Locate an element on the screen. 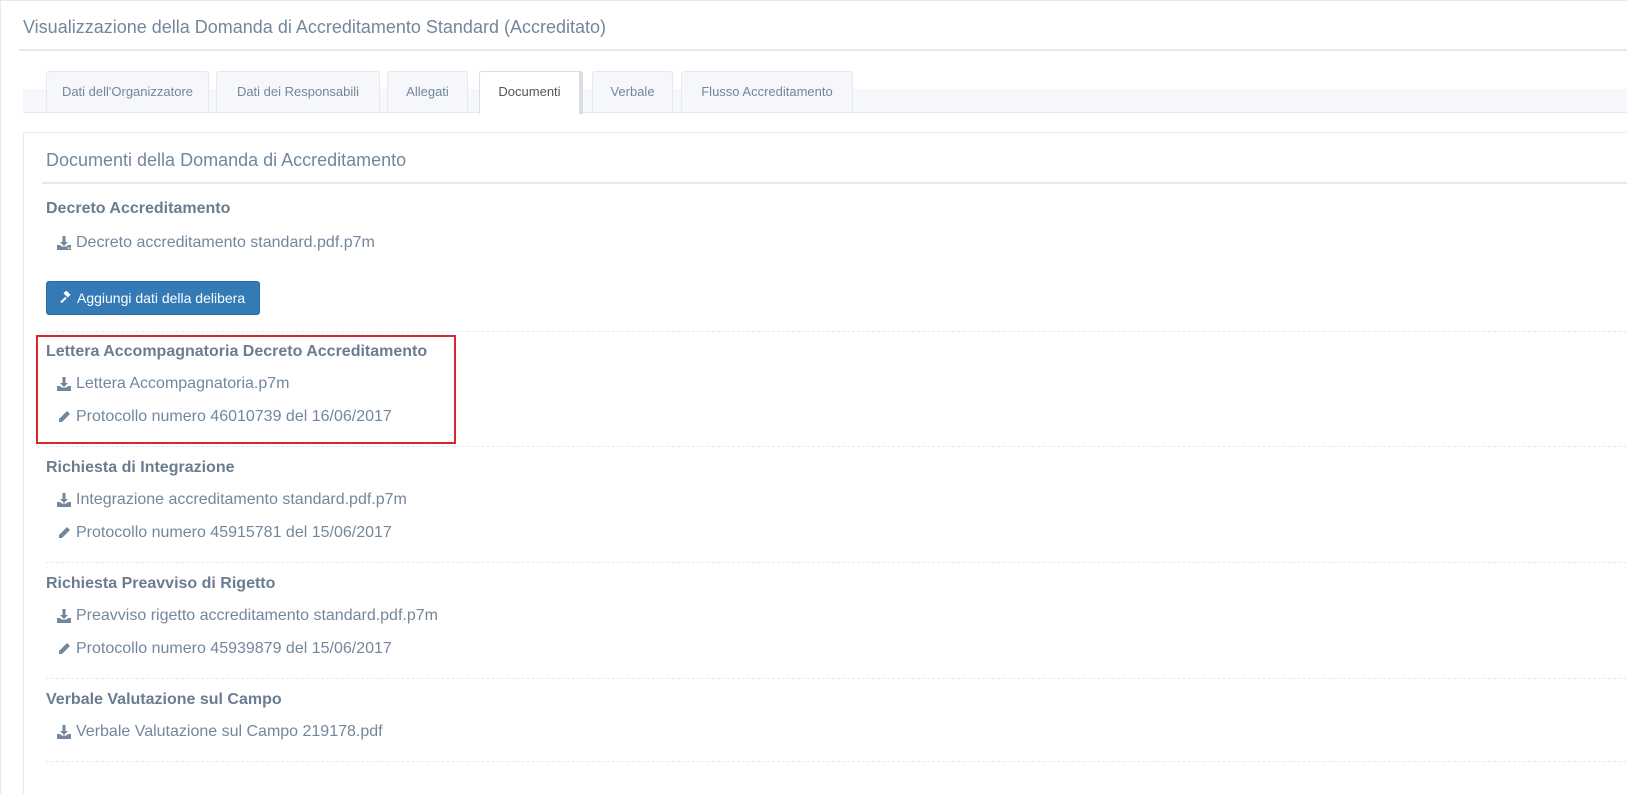  title-divider is located at coordinates (823, 50).